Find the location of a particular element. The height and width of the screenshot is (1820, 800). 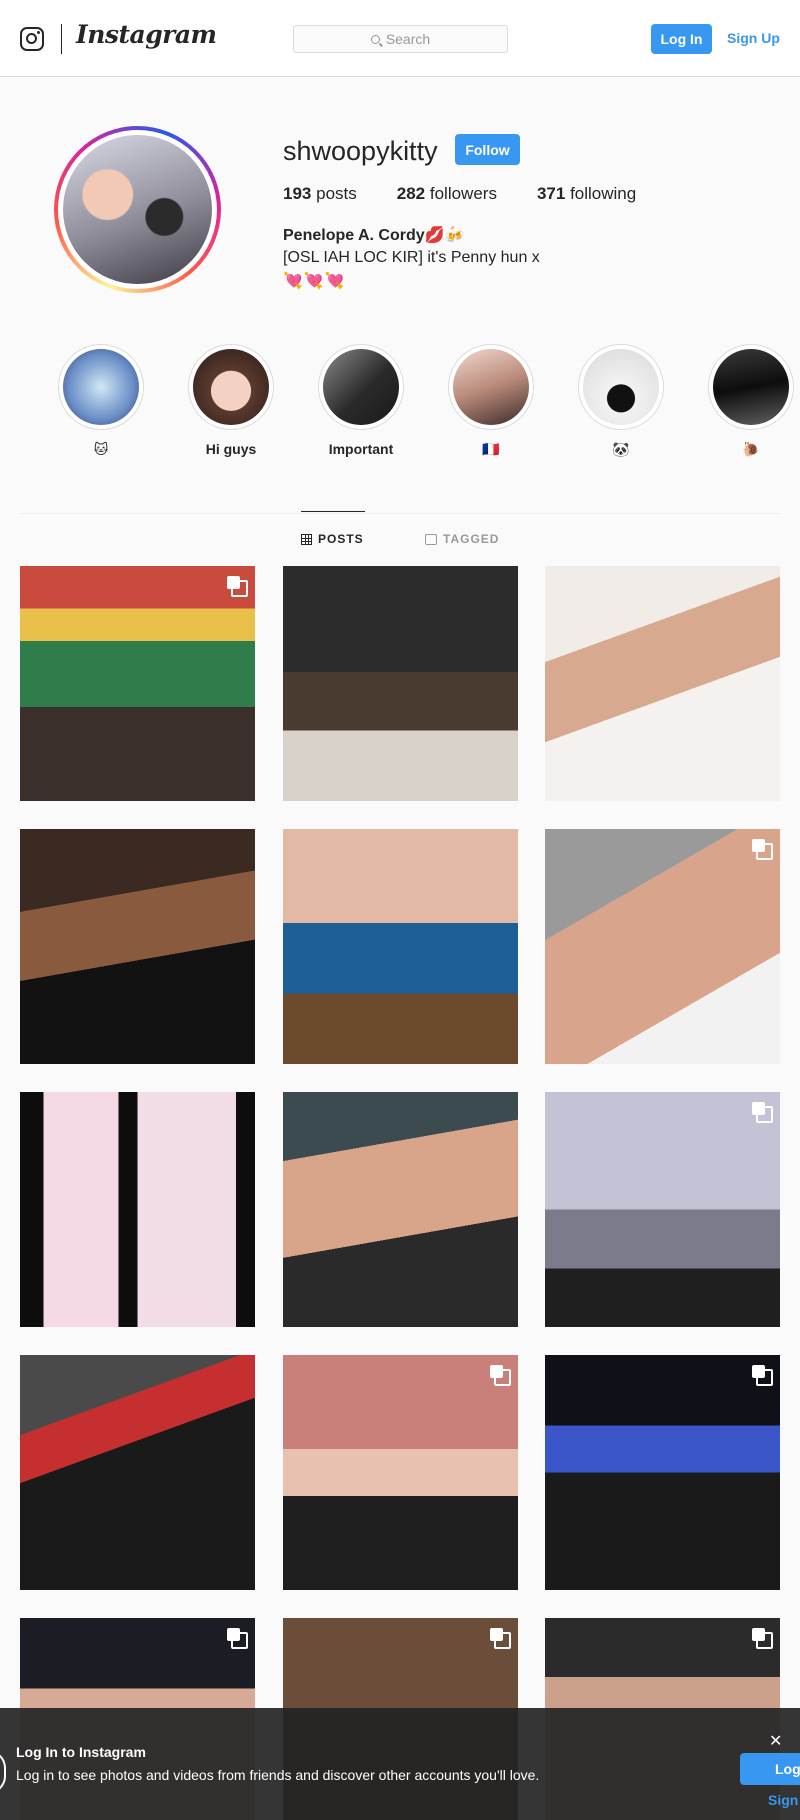

grid-icon is located at coordinates (306, 539).